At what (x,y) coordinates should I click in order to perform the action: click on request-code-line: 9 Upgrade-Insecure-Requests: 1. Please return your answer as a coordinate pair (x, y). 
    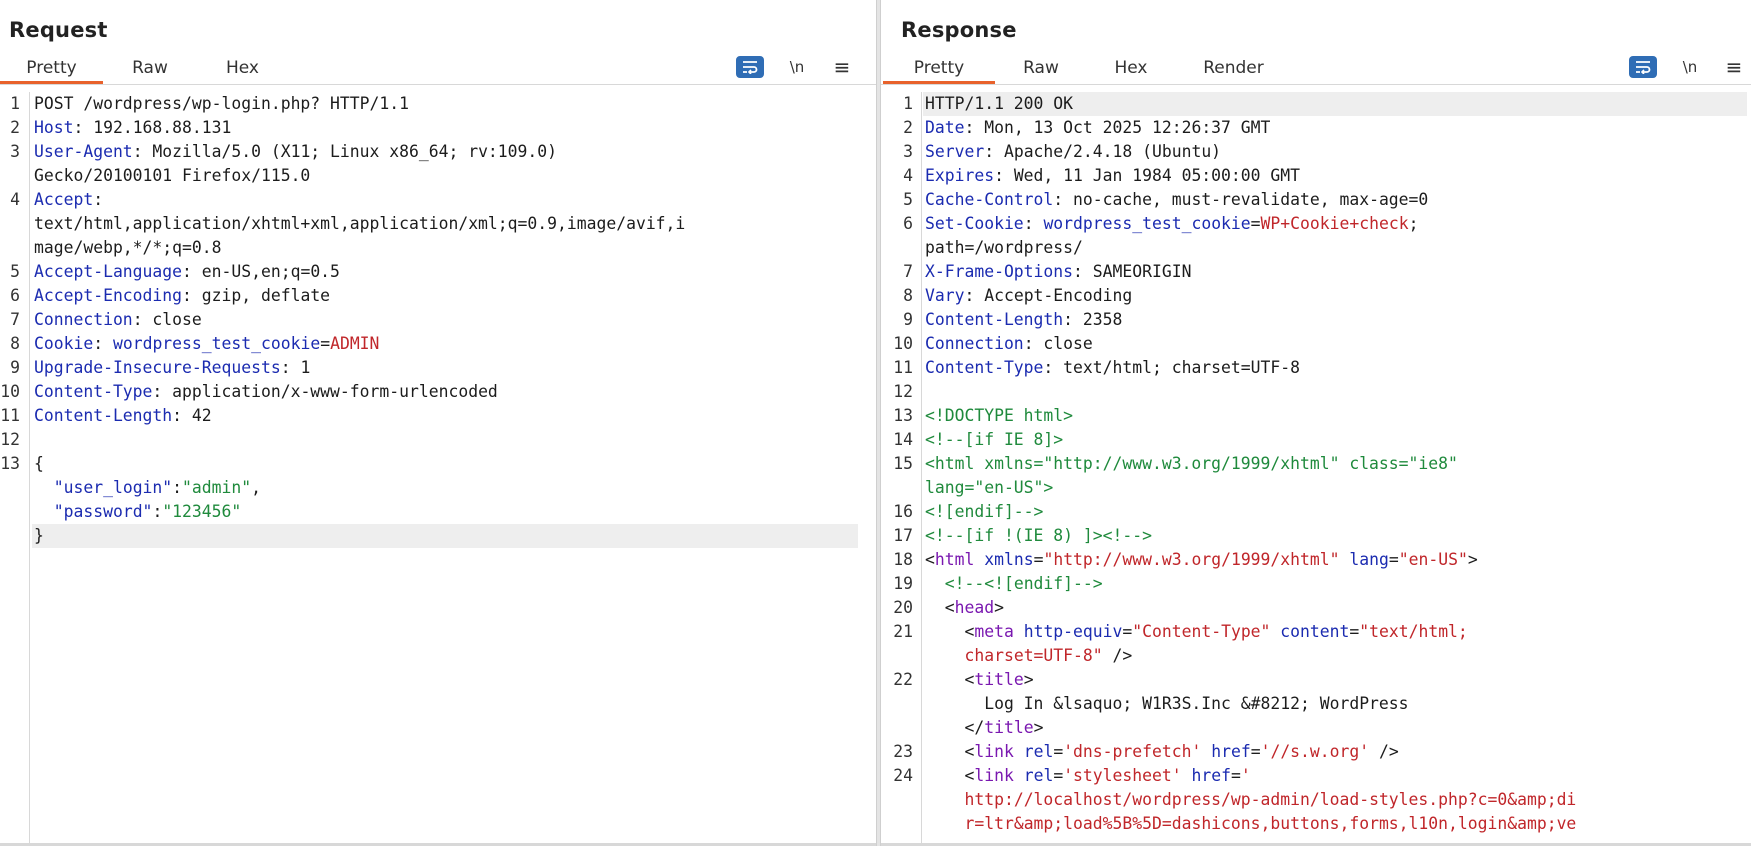
    Looking at the image, I should click on (438, 368).